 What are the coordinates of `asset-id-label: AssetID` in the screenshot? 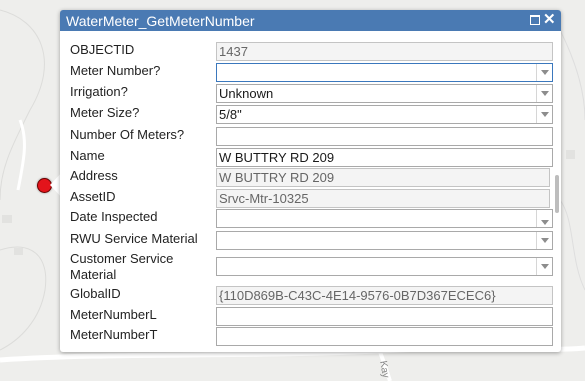 It's located at (93, 196).